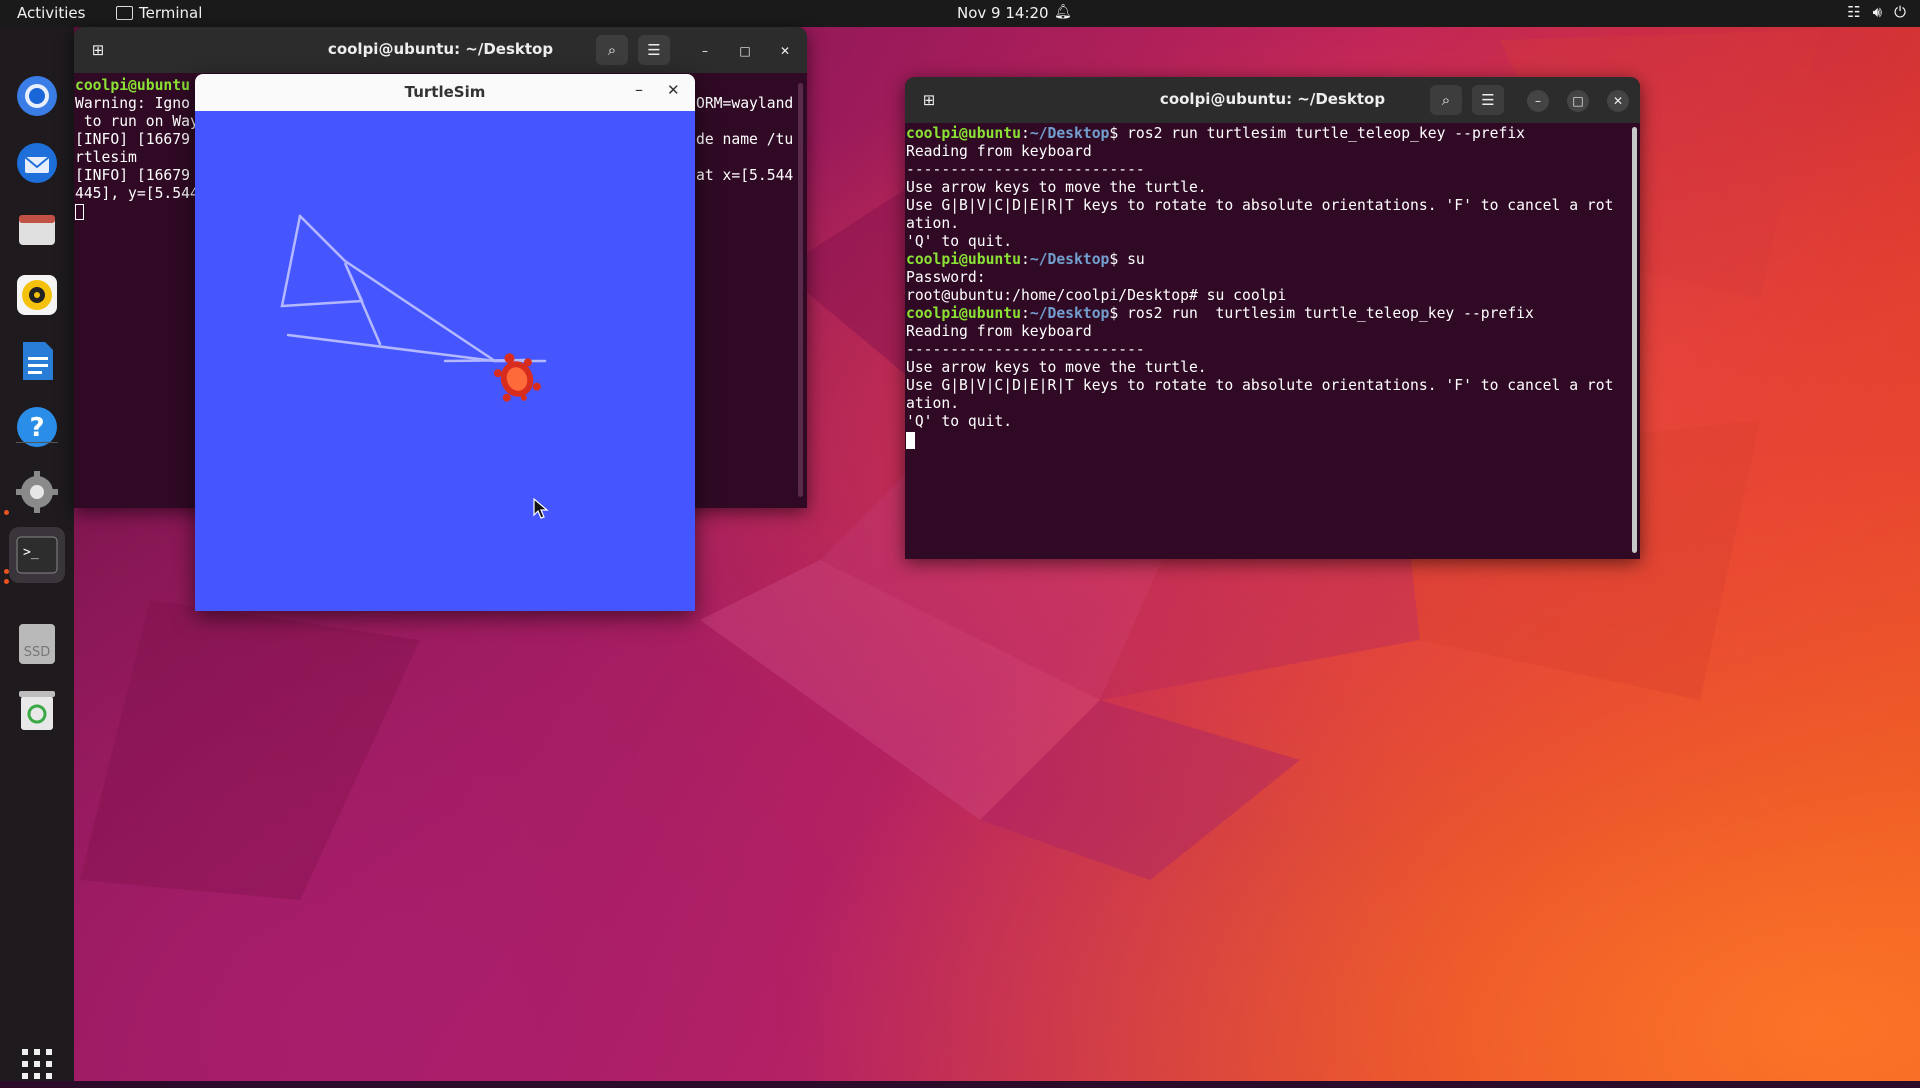 The width and height of the screenshot is (1920, 1088). What do you see at coordinates (413, 308) in the screenshot?
I see `turtle-path-drawing` at bounding box center [413, 308].